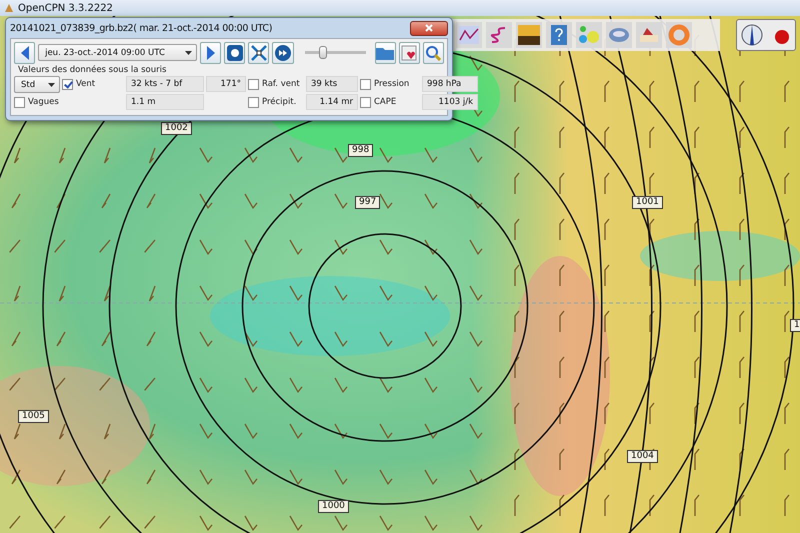 The image size is (800, 533). Describe the element at coordinates (332, 102) in the screenshot. I see `field-value: 1.14 mr` at that location.